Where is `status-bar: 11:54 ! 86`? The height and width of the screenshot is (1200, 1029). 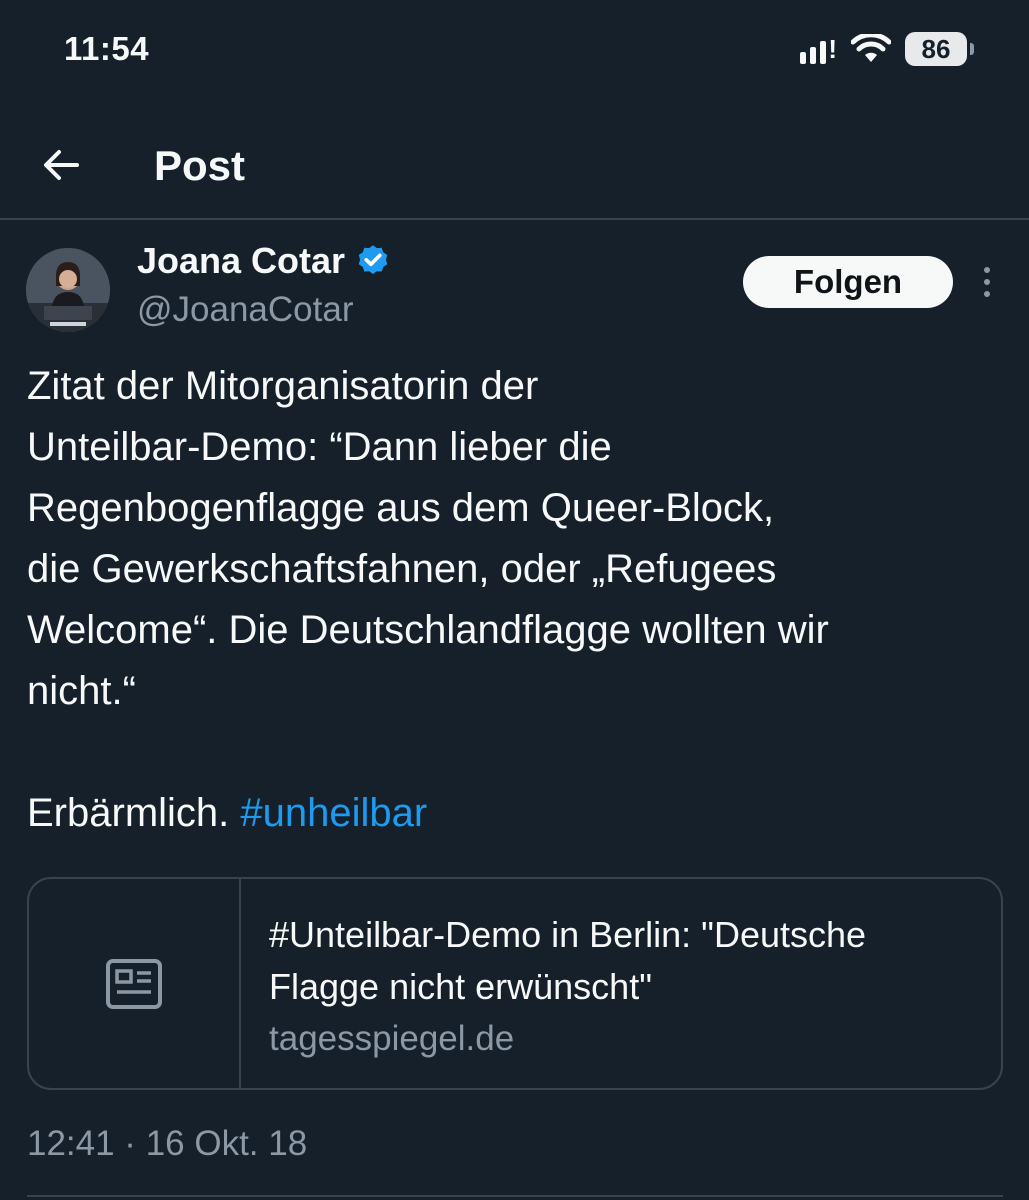
status-bar: 11:54 ! 86 is located at coordinates (514, 50).